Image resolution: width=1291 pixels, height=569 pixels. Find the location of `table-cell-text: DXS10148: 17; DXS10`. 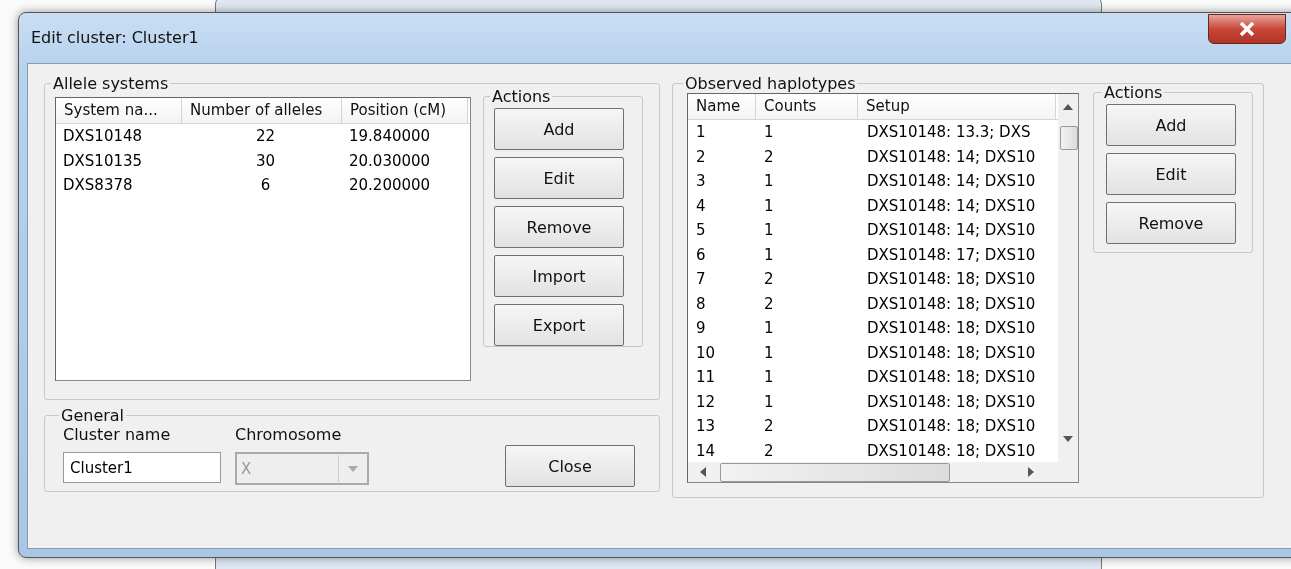

table-cell-text: DXS10148: 17; DXS10 is located at coordinates (951, 254).